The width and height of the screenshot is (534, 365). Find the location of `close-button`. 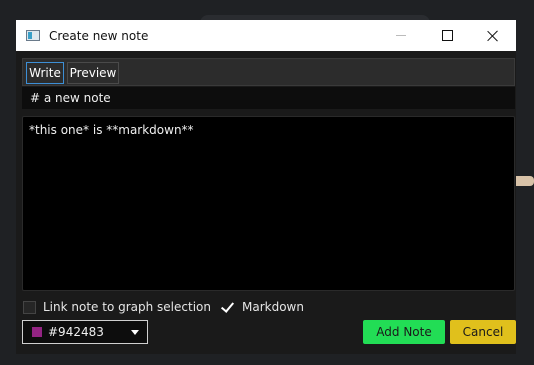

close-button is located at coordinates (493, 35).